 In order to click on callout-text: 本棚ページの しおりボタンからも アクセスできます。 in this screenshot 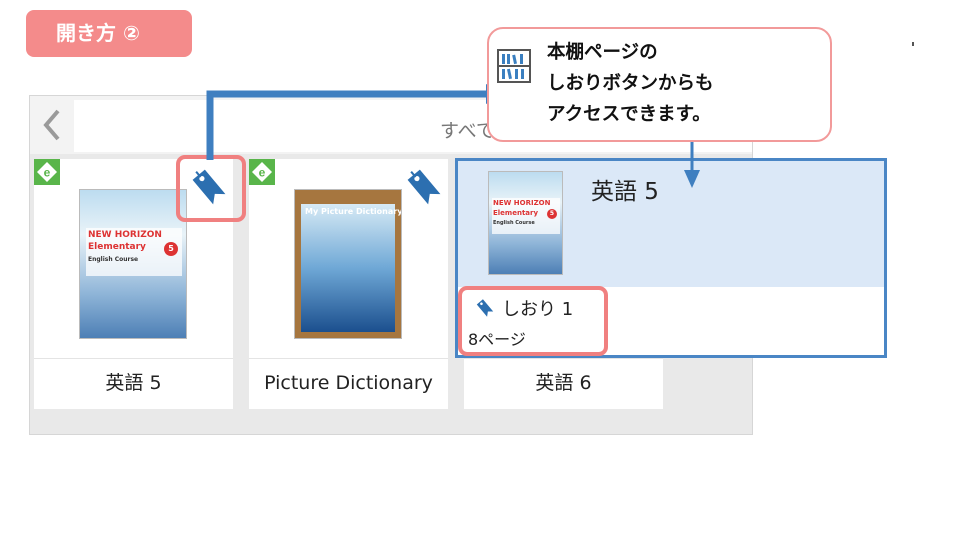, I will do `click(630, 83)`.